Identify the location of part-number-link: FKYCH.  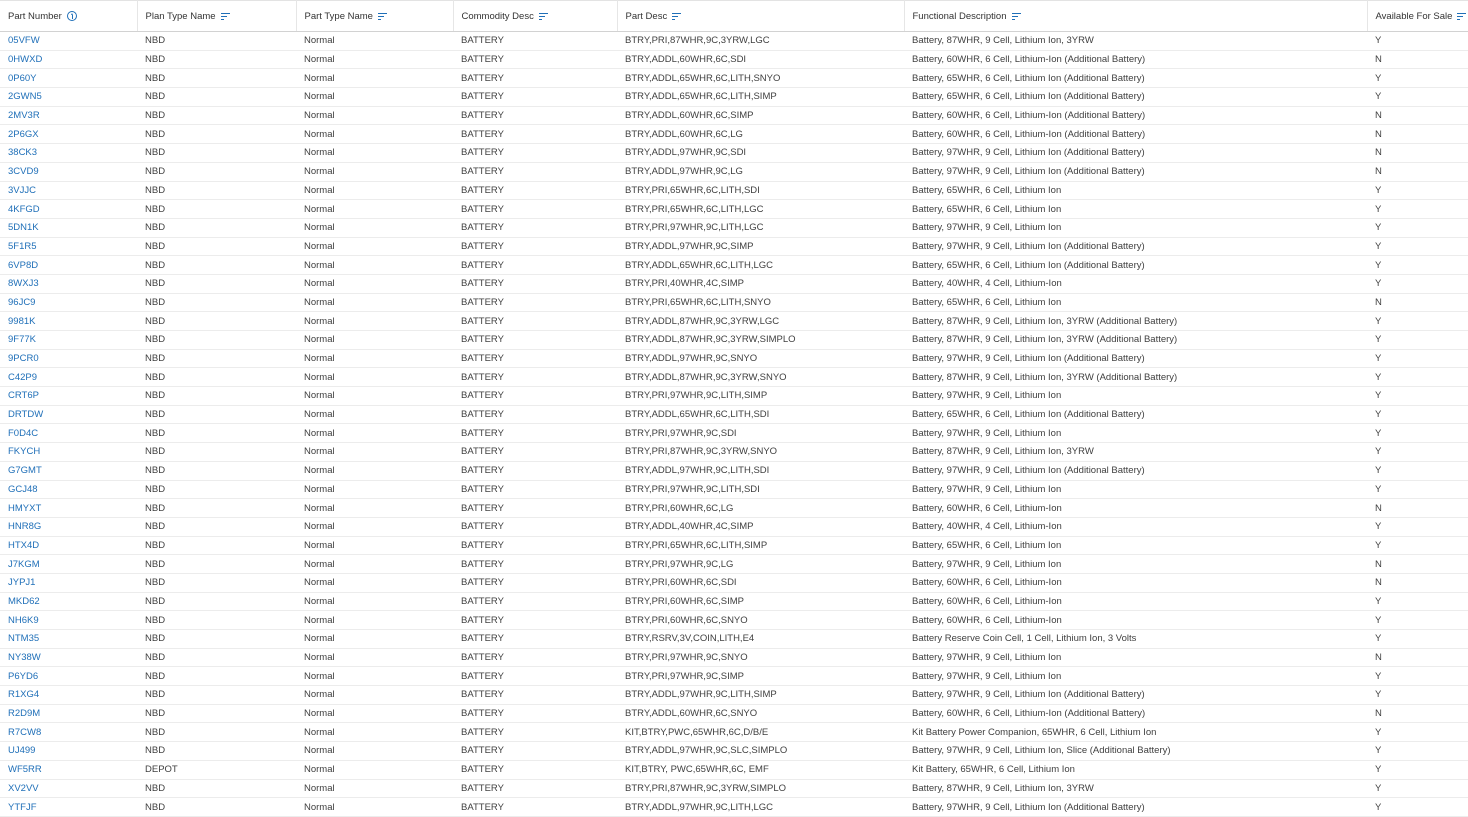
(68, 452).